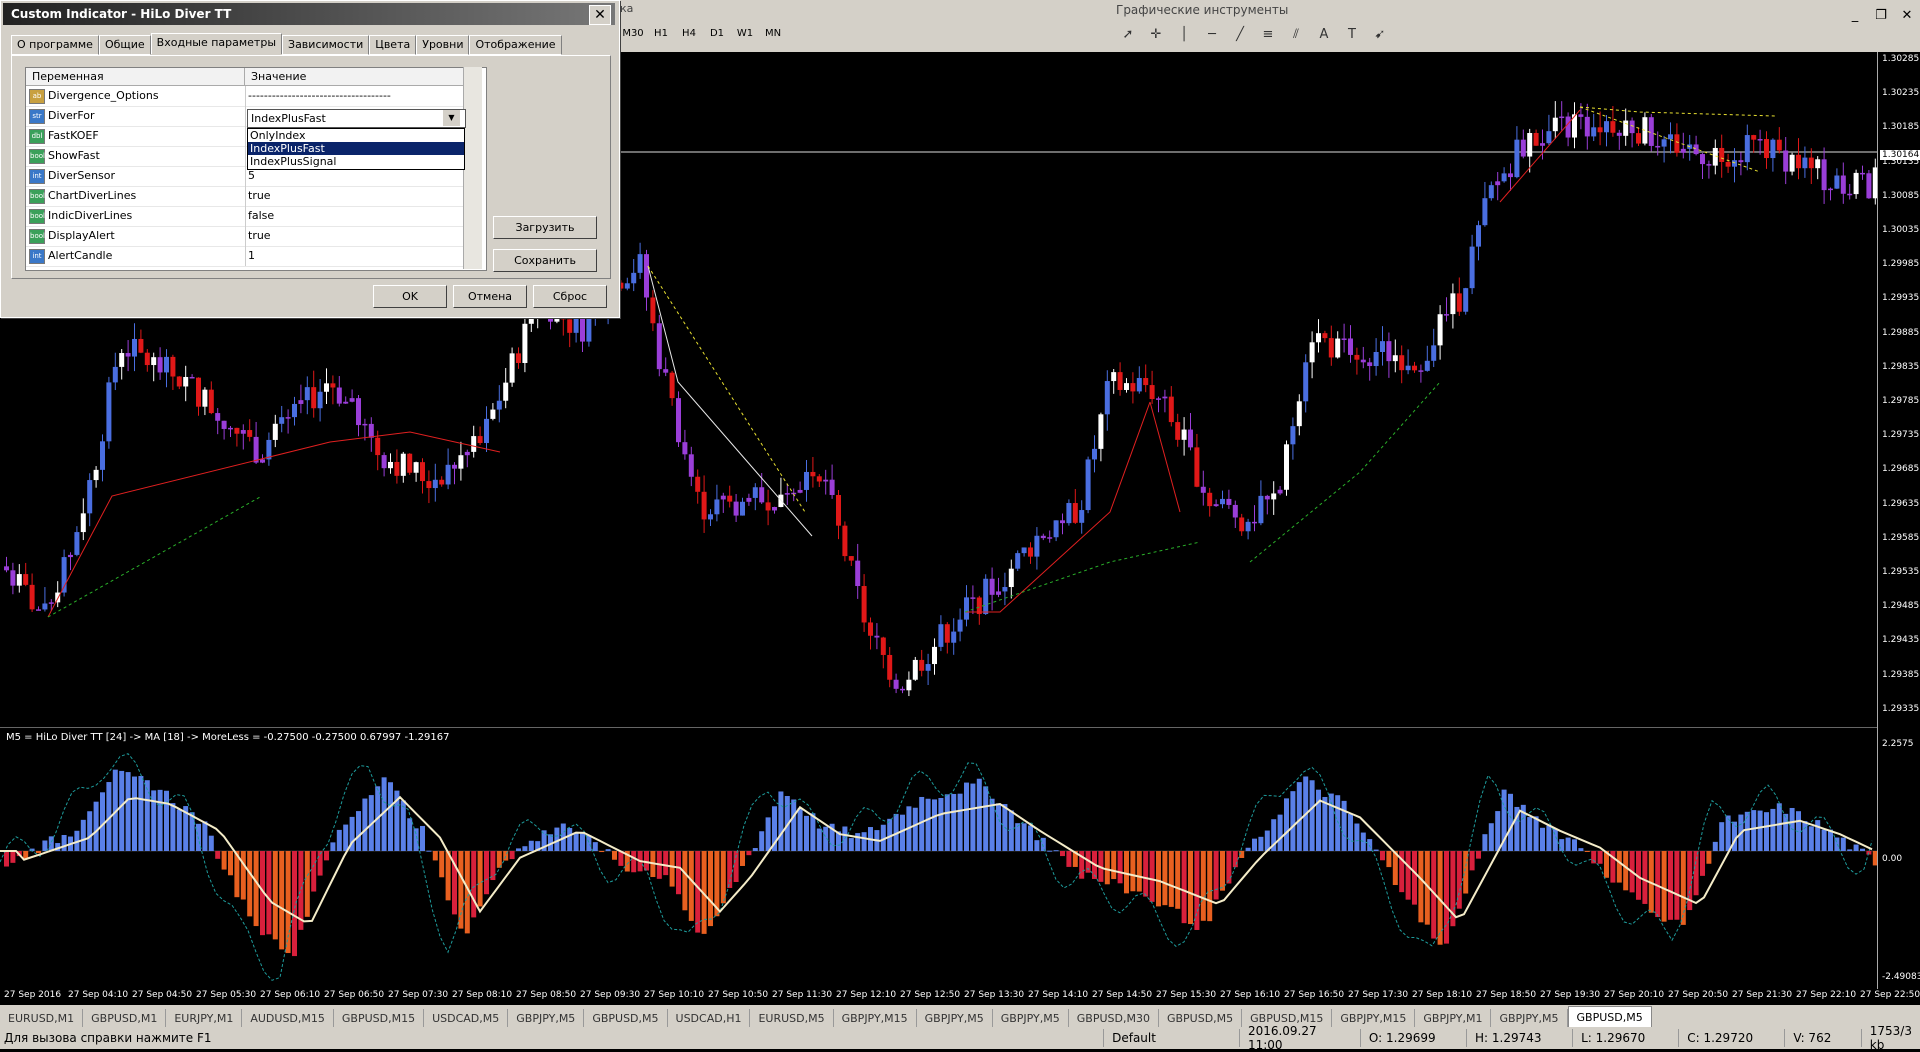 The width and height of the screenshot is (1920, 1052). Describe the element at coordinates (792, 1018) in the screenshot. I see `symbol-tab: EURUSD,M5` at that location.